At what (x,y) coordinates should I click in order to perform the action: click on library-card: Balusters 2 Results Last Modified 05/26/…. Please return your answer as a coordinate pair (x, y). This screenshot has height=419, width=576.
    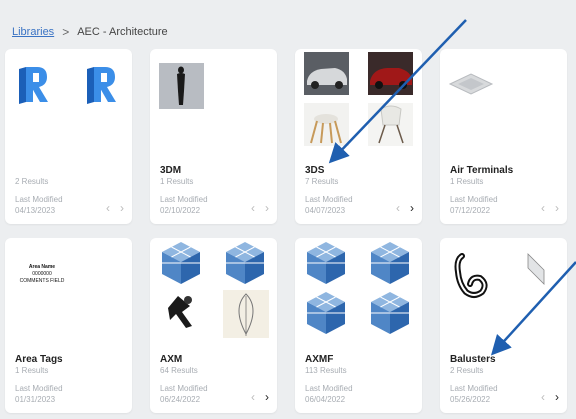
    Looking at the image, I should click on (503, 325).